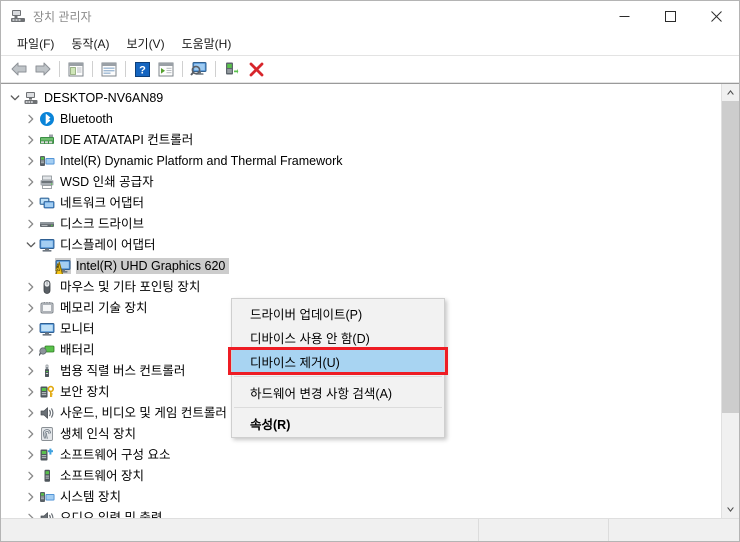  What do you see at coordinates (47, 182) in the screenshot?
I see `printer-icon` at bounding box center [47, 182].